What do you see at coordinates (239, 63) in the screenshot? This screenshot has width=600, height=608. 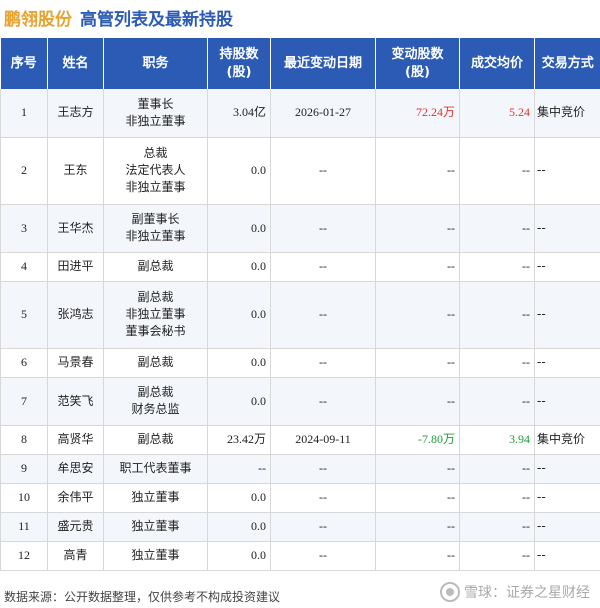 I see `column-header: 持股数 (股)` at bounding box center [239, 63].